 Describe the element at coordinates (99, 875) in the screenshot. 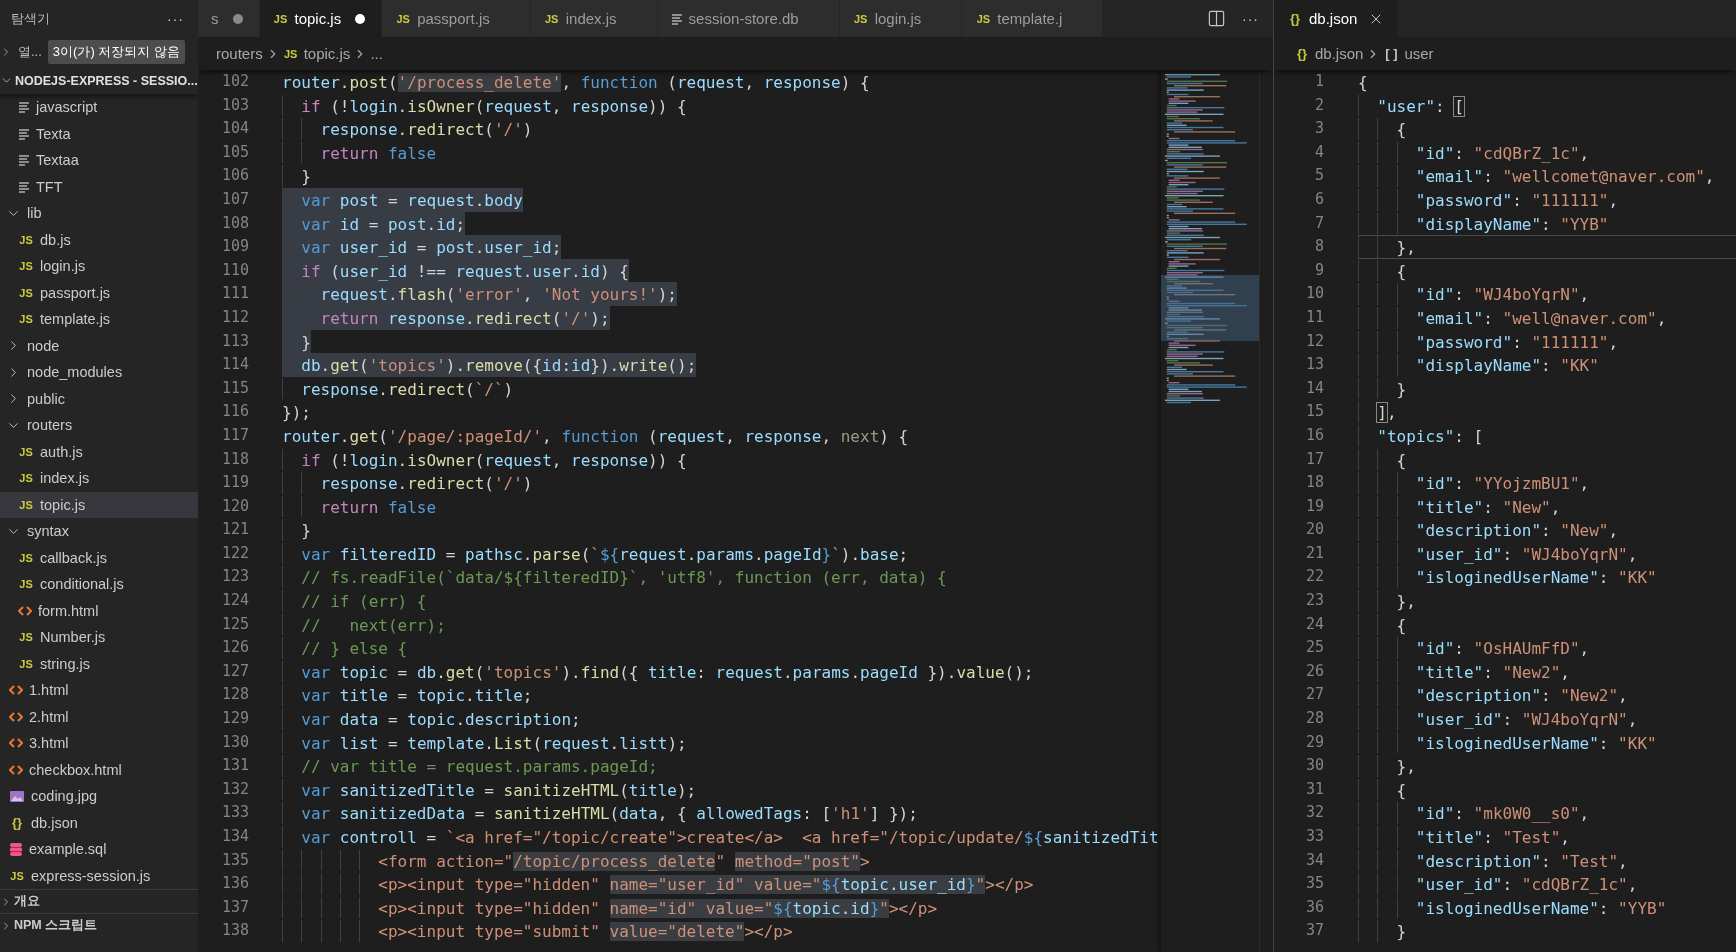

I see `file-item: JS express-session.js` at that location.